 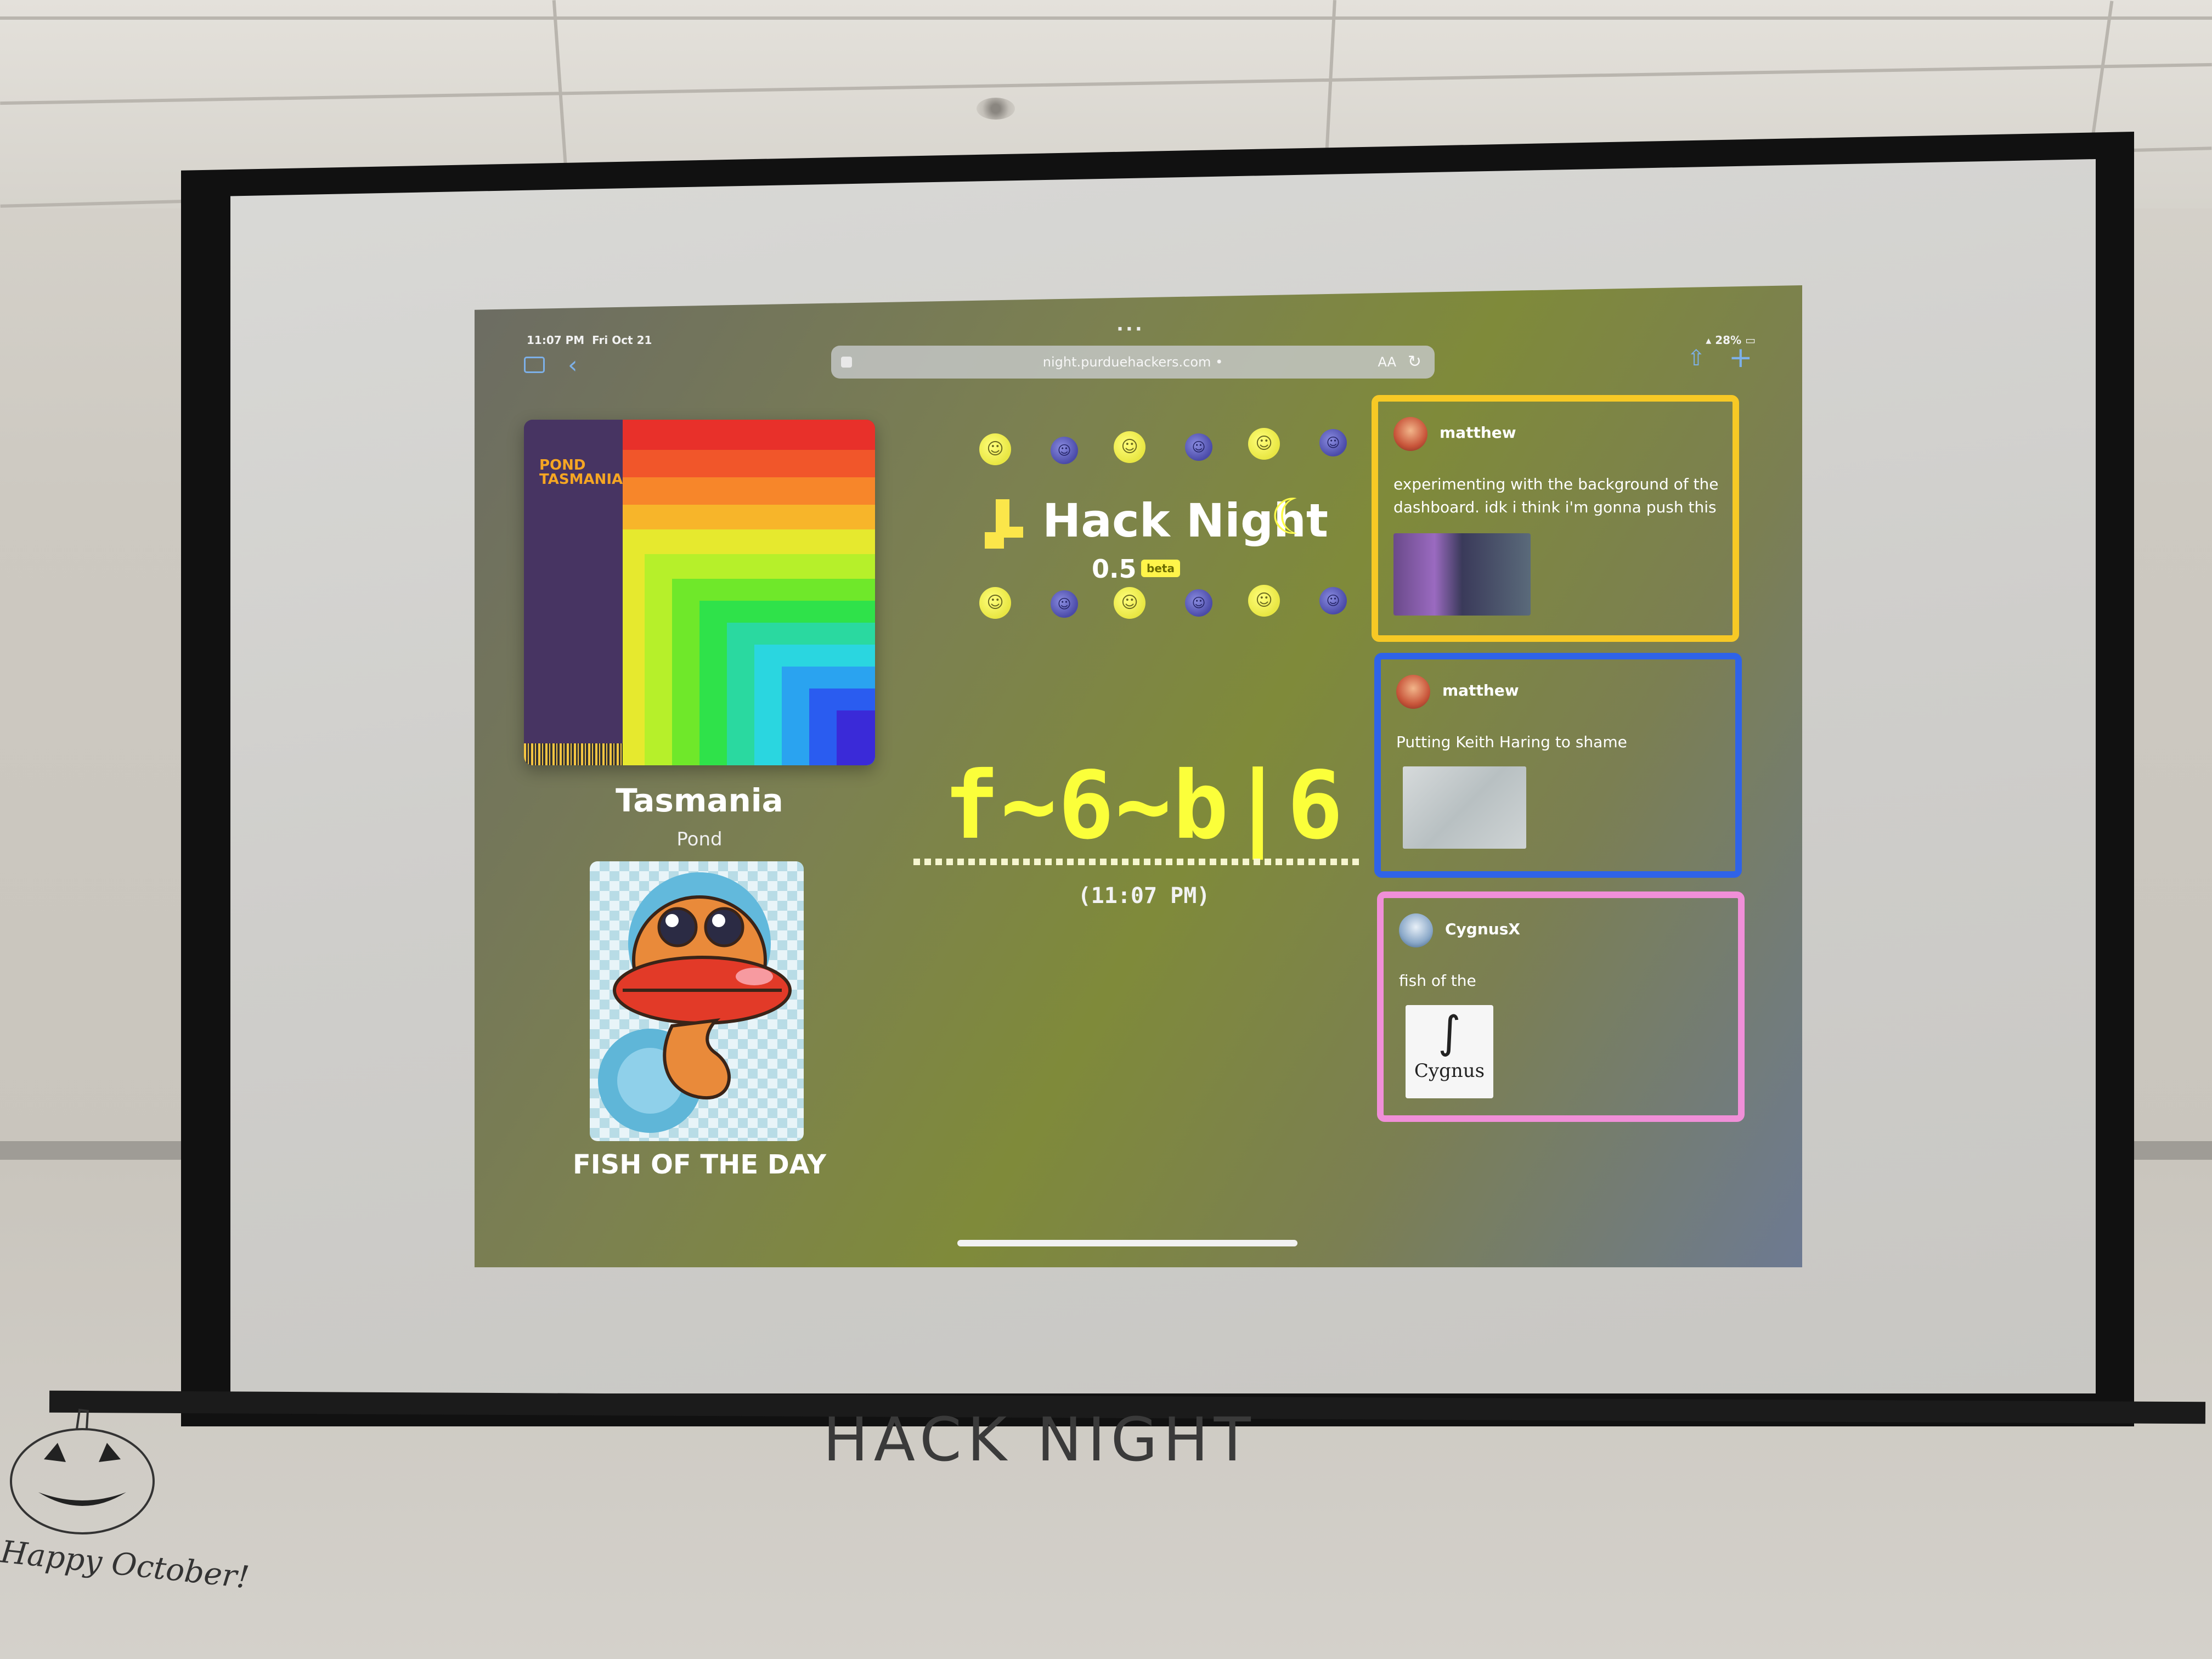 What do you see at coordinates (1696, 358) in the screenshot?
I see `share-icon: ⇧` at bounding box center [1696, 358].